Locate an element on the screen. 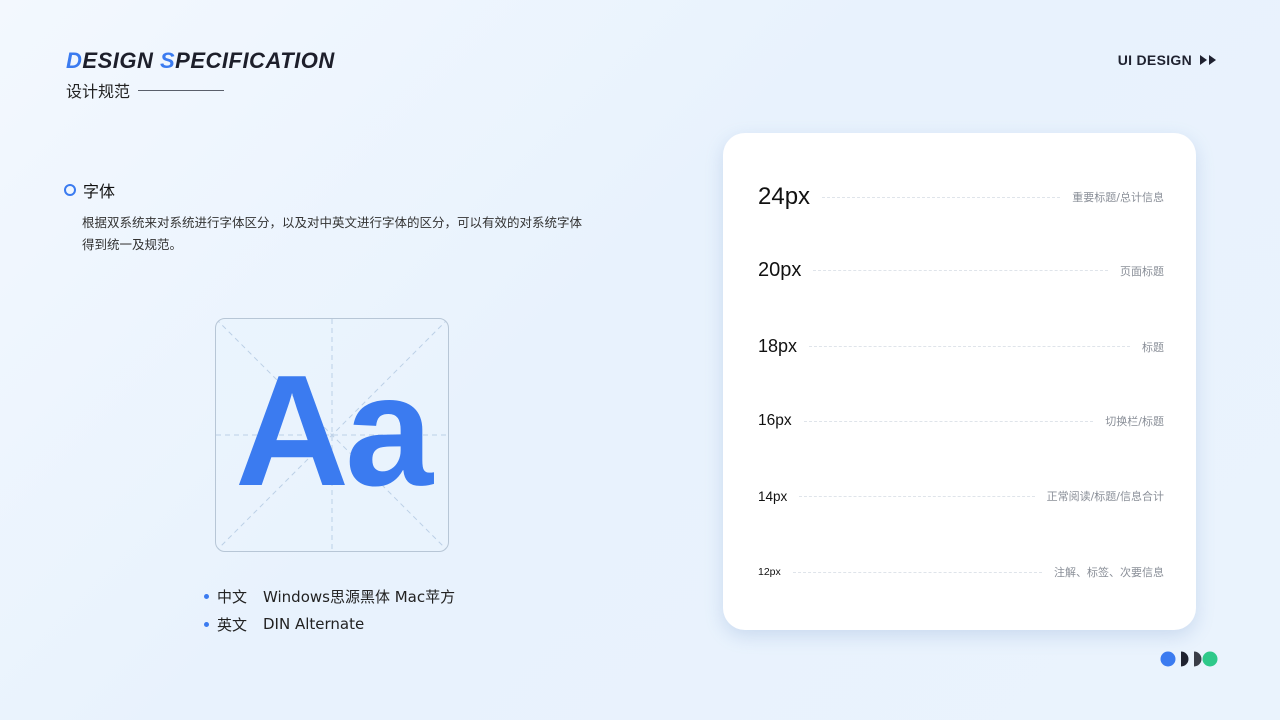 The height and width of the screenshot is (720, 1280). font-list: 中文 Windows思源黑体 Mac苹方 英文 DIN Alternate is located at coordinates (329, 610).